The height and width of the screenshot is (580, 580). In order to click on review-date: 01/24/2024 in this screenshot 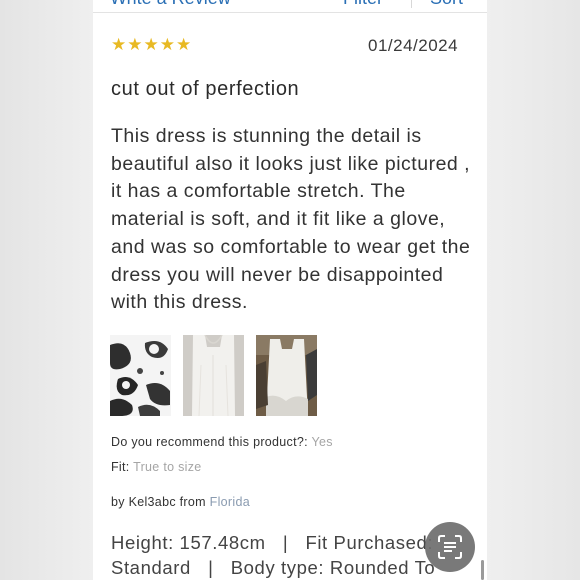, I will do `click(413, 45)`.